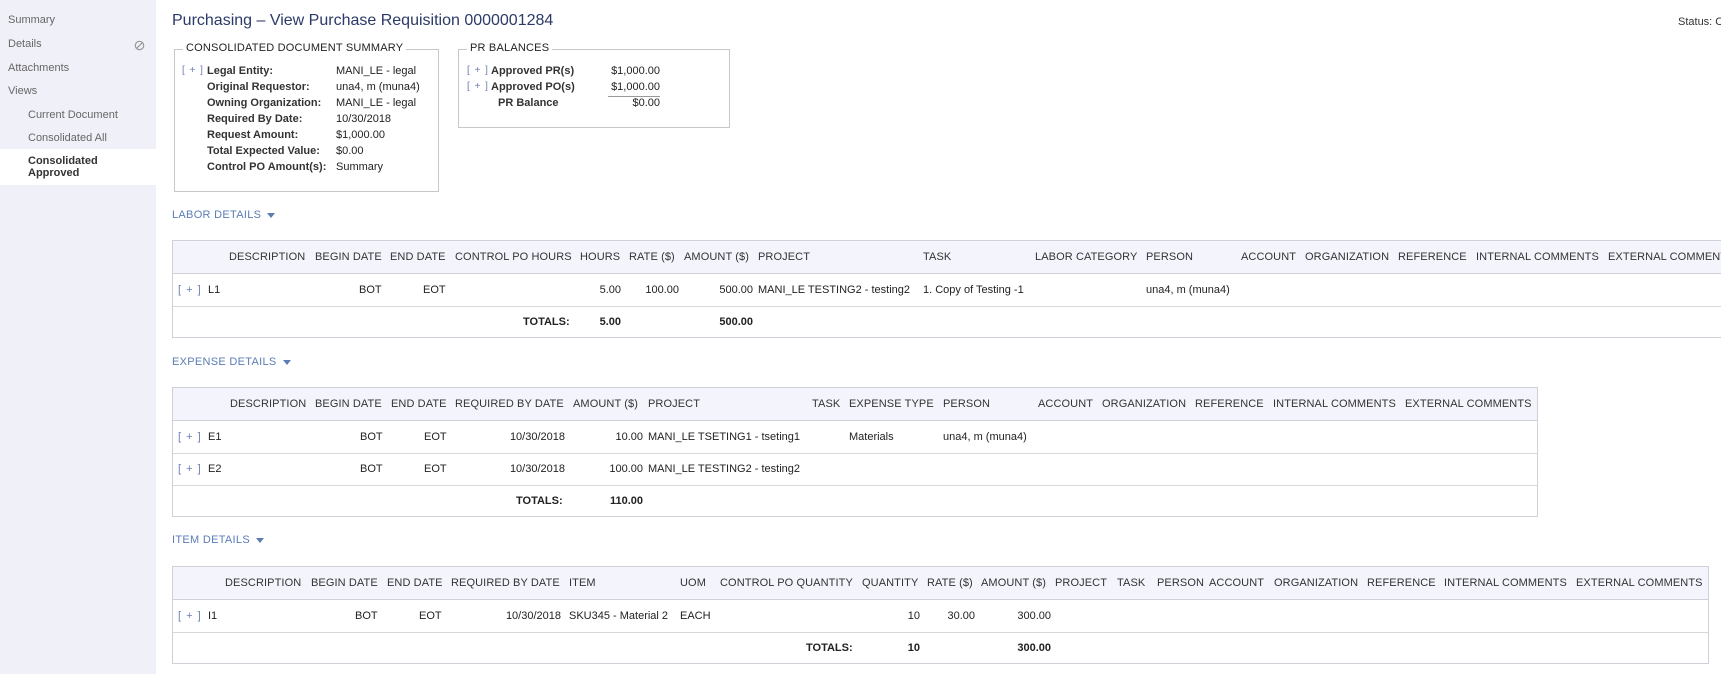 Image resolution: width=1721 pixels, height=674 pixels. Describe the element at coordinates (67, 138) in the screenshot. I see `sidebar-item-consolidated-all: Consolidated All` at that location.